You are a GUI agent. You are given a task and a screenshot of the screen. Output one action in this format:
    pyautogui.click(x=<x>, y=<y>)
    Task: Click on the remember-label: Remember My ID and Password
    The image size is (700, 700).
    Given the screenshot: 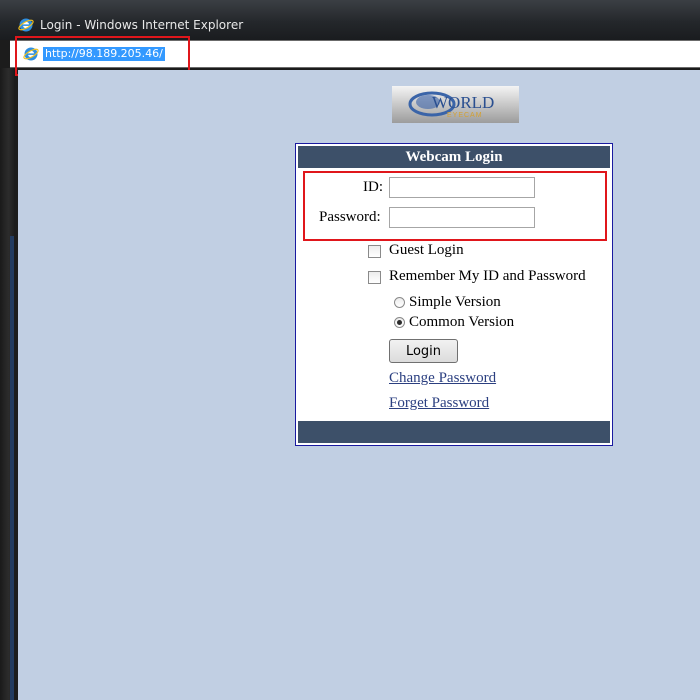 What is the action you would take?
    pyautogui.click(x=487, y=276)
    